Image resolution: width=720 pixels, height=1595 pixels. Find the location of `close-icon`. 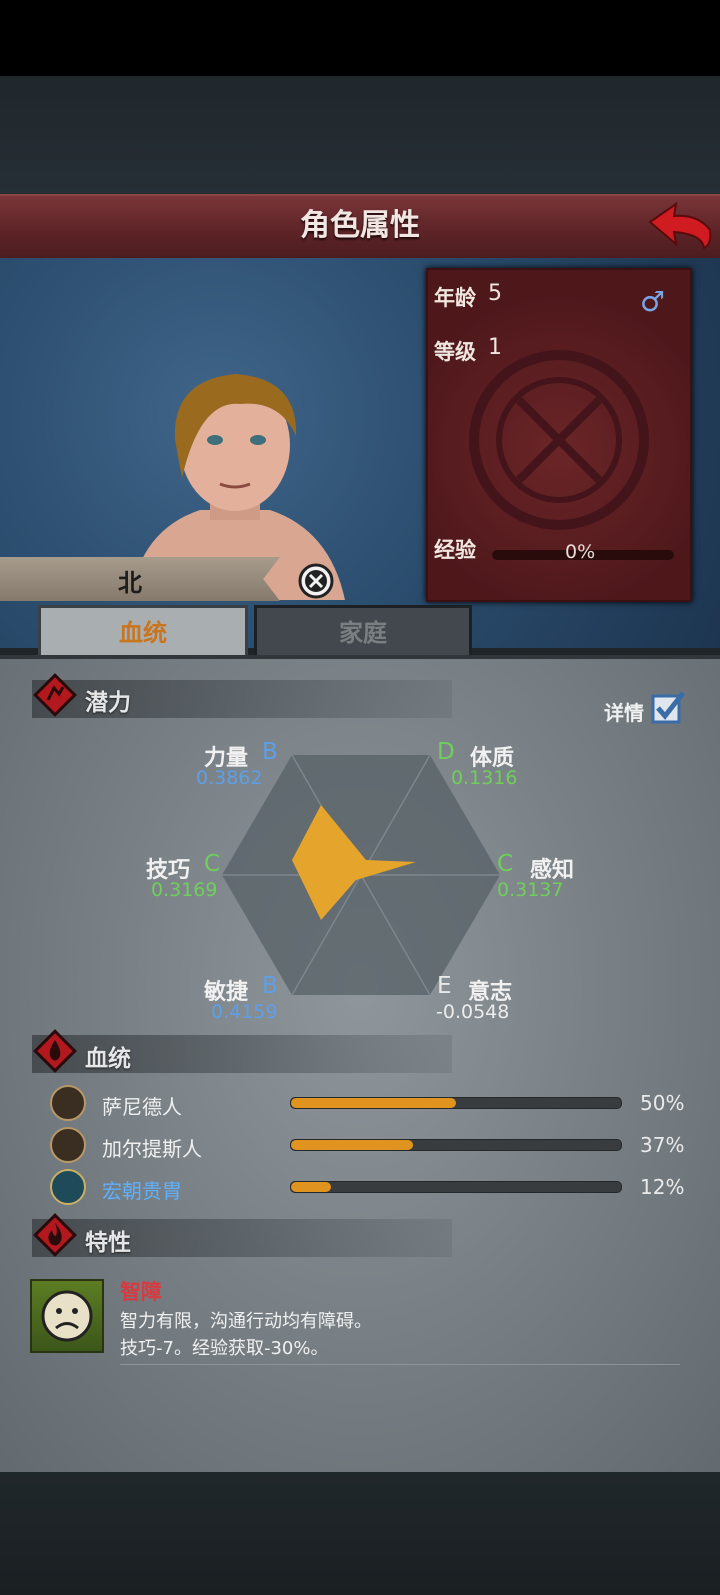

close-icon is located at coordinates (316, 581).